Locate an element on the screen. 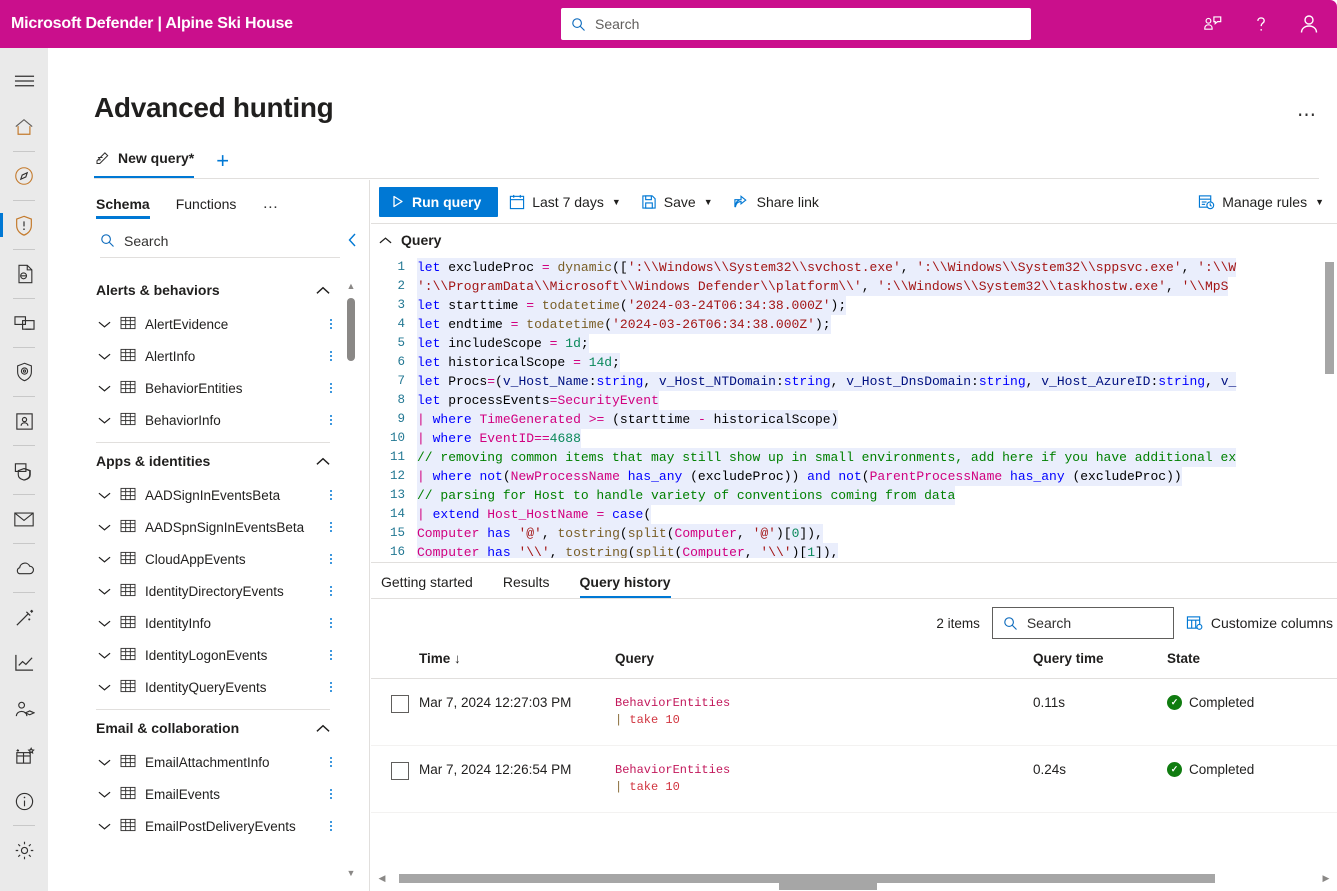 The image size is (1337, 891). home-icon is located at coordinates (24, 127).